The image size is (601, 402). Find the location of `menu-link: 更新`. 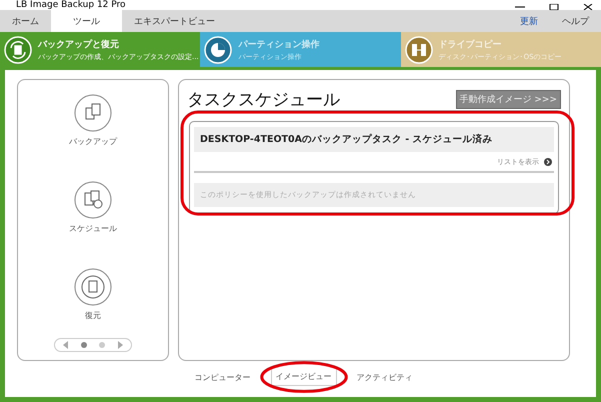

menu-link: 更新 is located at coordinates (529, 21).